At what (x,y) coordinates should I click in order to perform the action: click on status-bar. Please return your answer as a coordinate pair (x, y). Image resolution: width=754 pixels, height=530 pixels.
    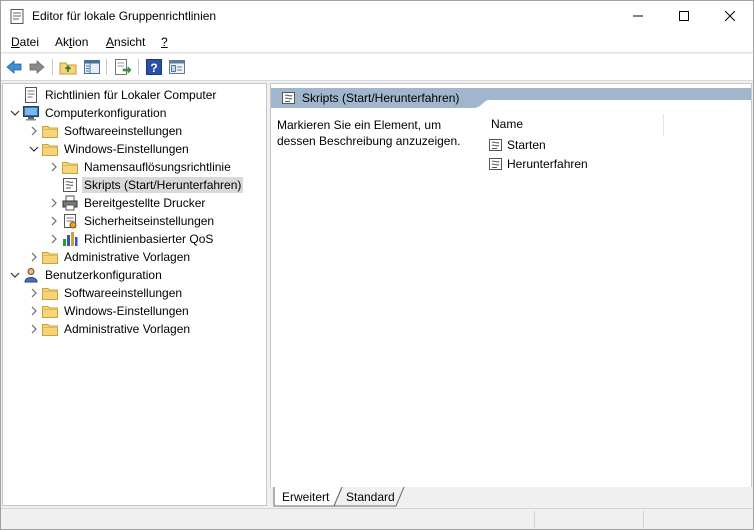
    Looking at the image, I should click on (377, 518).